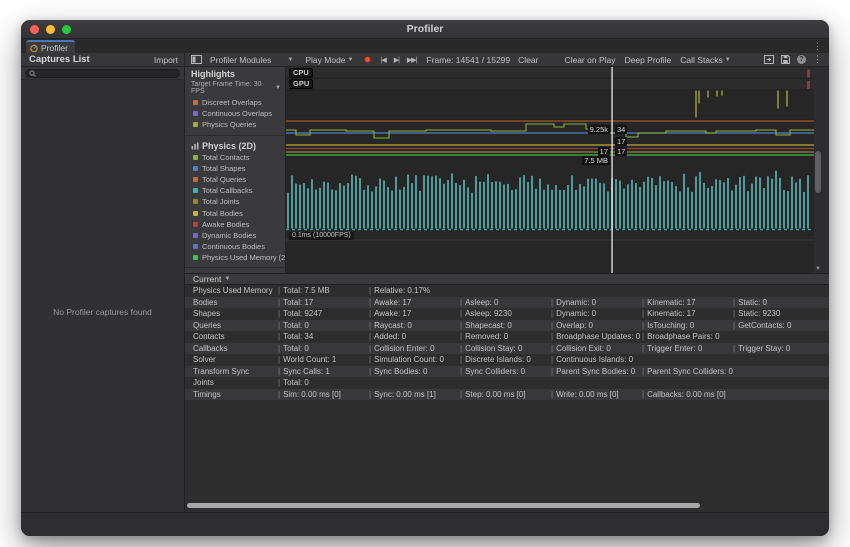 This screenshot has width=850, height=547. I want to click on record-icon, so click(367, 59).